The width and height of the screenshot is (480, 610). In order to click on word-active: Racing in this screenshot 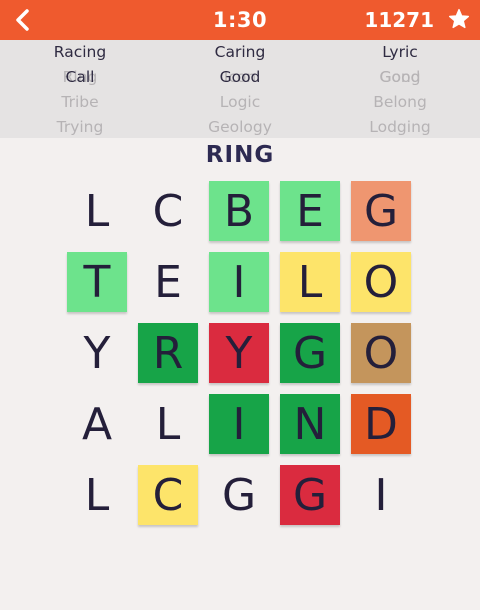, I will do `click(80, 52)`.